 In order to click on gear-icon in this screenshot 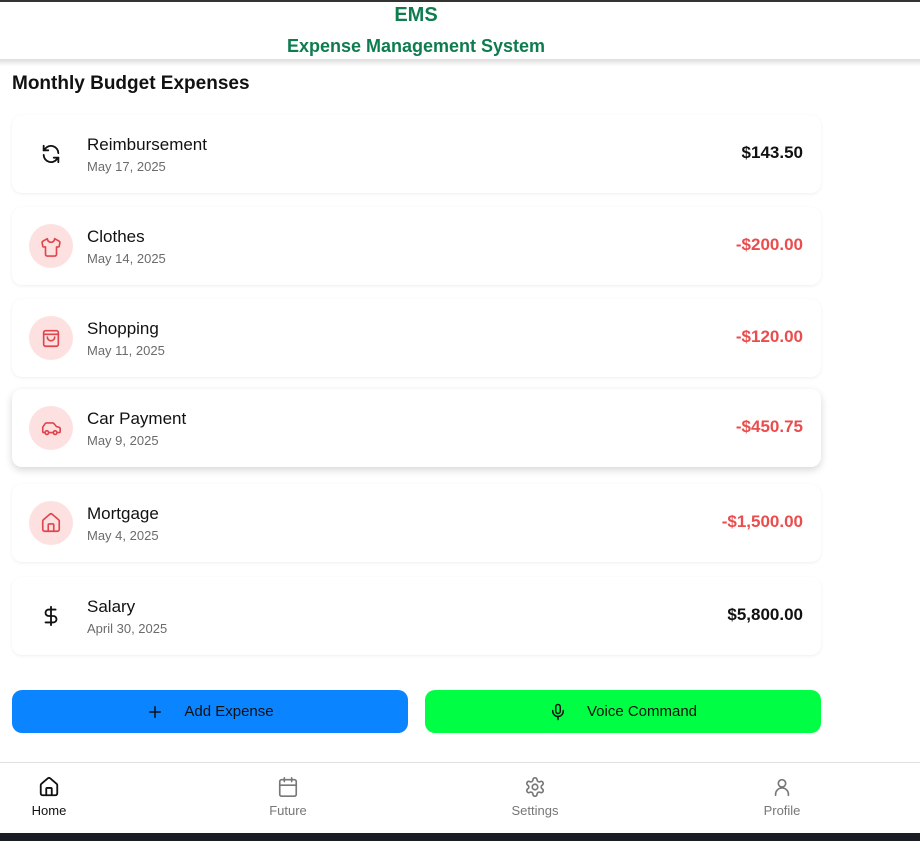, I will do `click(535, 787)`.